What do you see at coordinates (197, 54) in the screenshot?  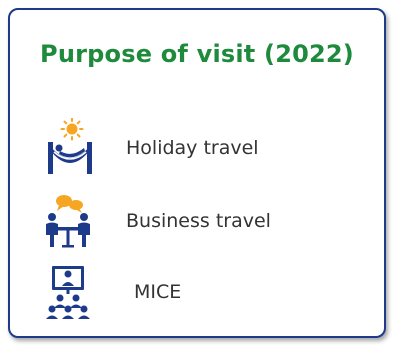 I see `card-title: Purpose of visit (2022)` at bounding box center [197, 54].